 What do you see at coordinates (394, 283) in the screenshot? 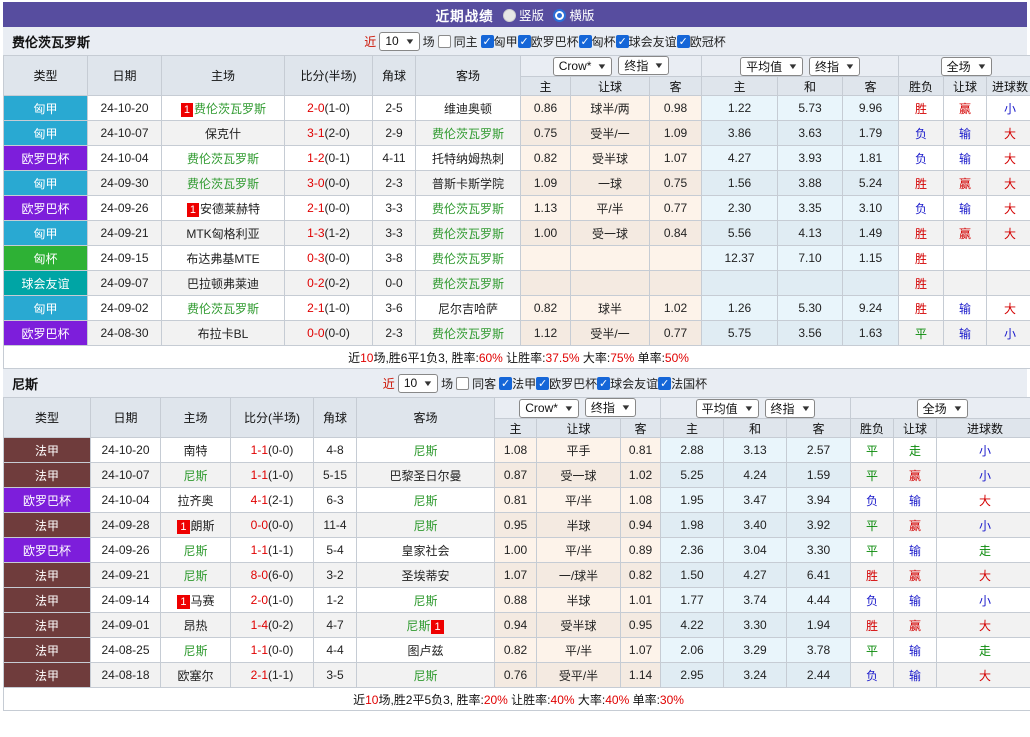
I see `corner-cell: 0-0` at bounding box center [394, 283].